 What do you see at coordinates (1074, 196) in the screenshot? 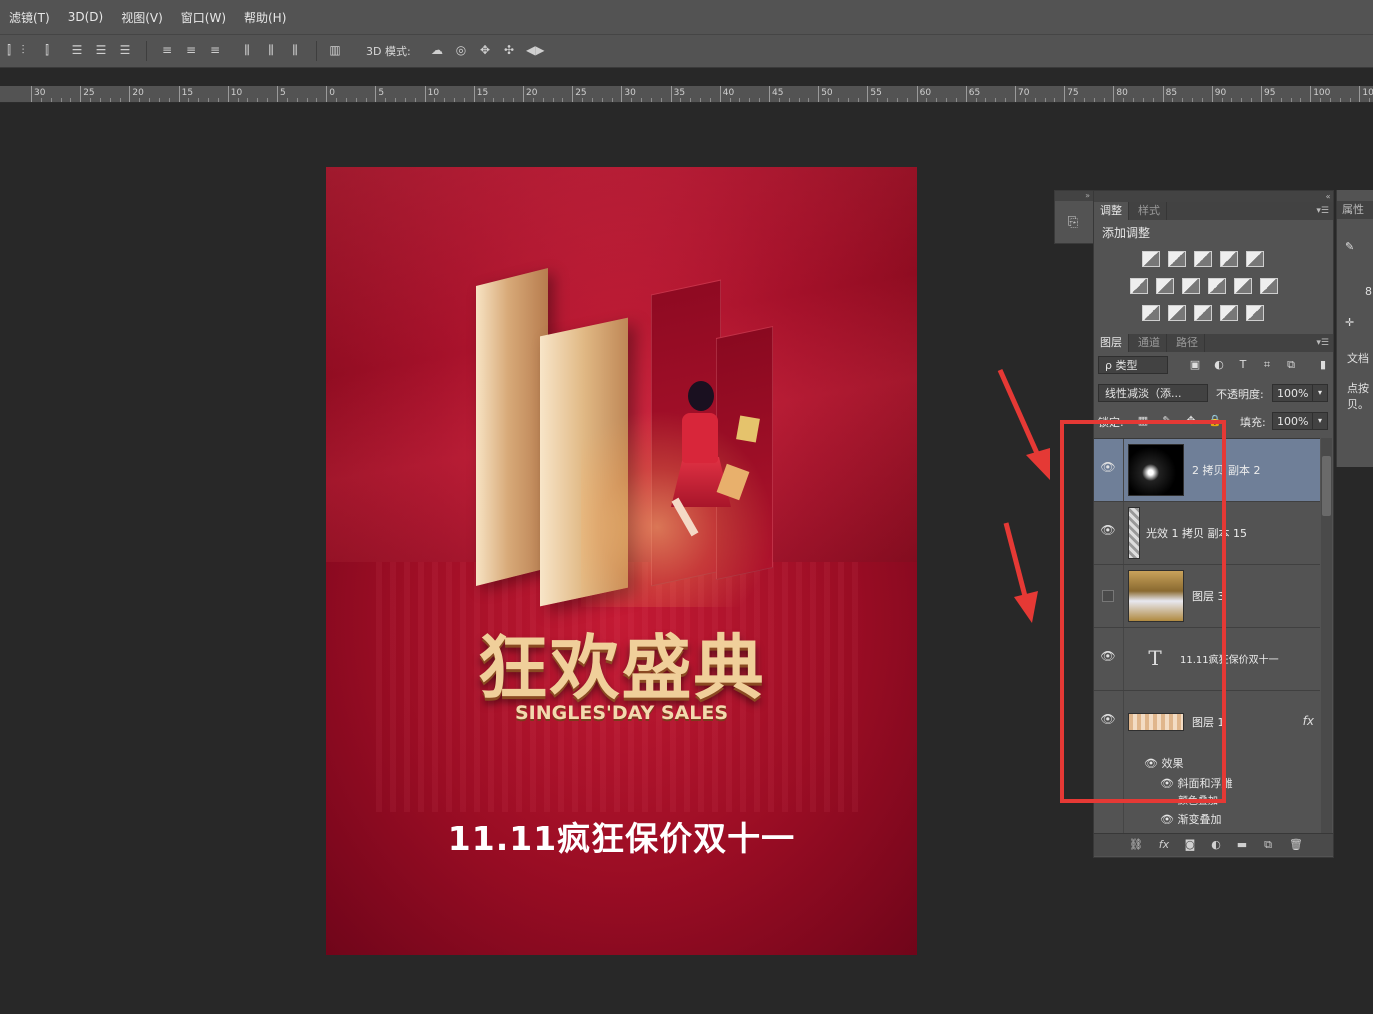
I see `expand-icon: »` at bounding box center [1074, 196].